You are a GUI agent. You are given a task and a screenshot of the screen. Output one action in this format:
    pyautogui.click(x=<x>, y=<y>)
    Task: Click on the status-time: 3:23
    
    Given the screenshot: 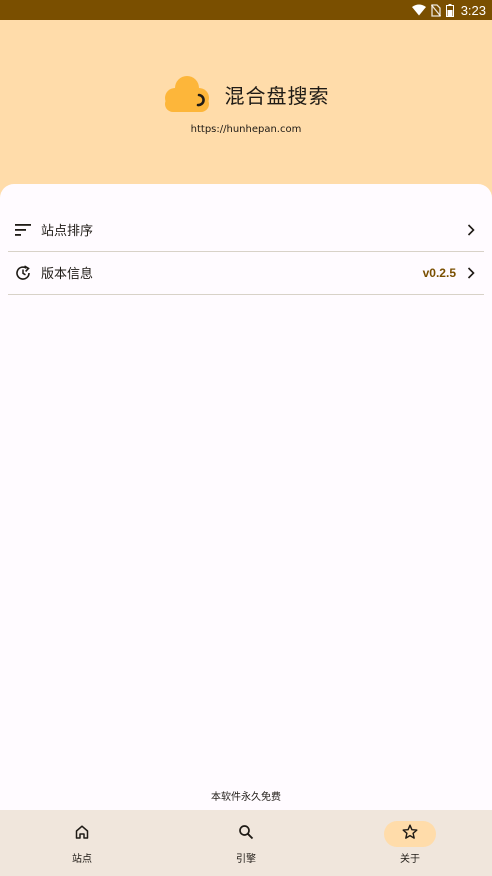 What is the action you would take?
    pyautogui.click(x=473, y=10)
    